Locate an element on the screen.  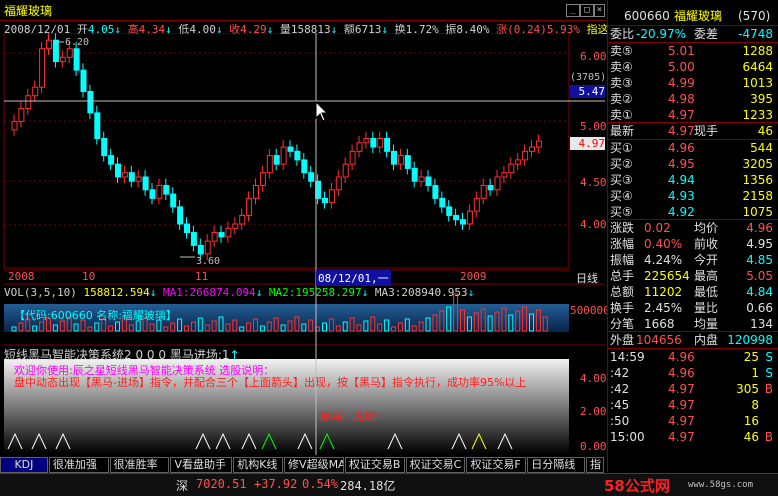
stat-label: 均量 is located at coordinates (706, 324).